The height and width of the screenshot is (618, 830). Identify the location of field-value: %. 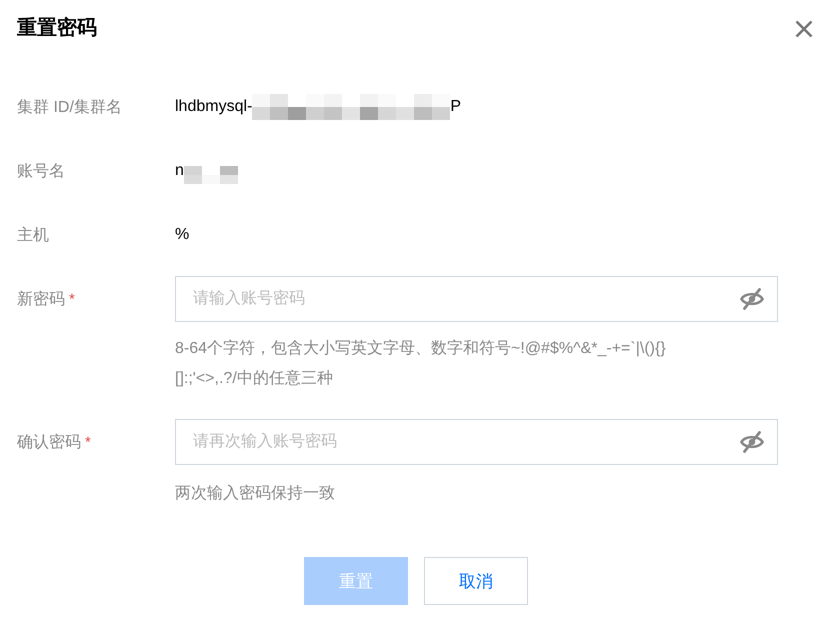
(182, 235).